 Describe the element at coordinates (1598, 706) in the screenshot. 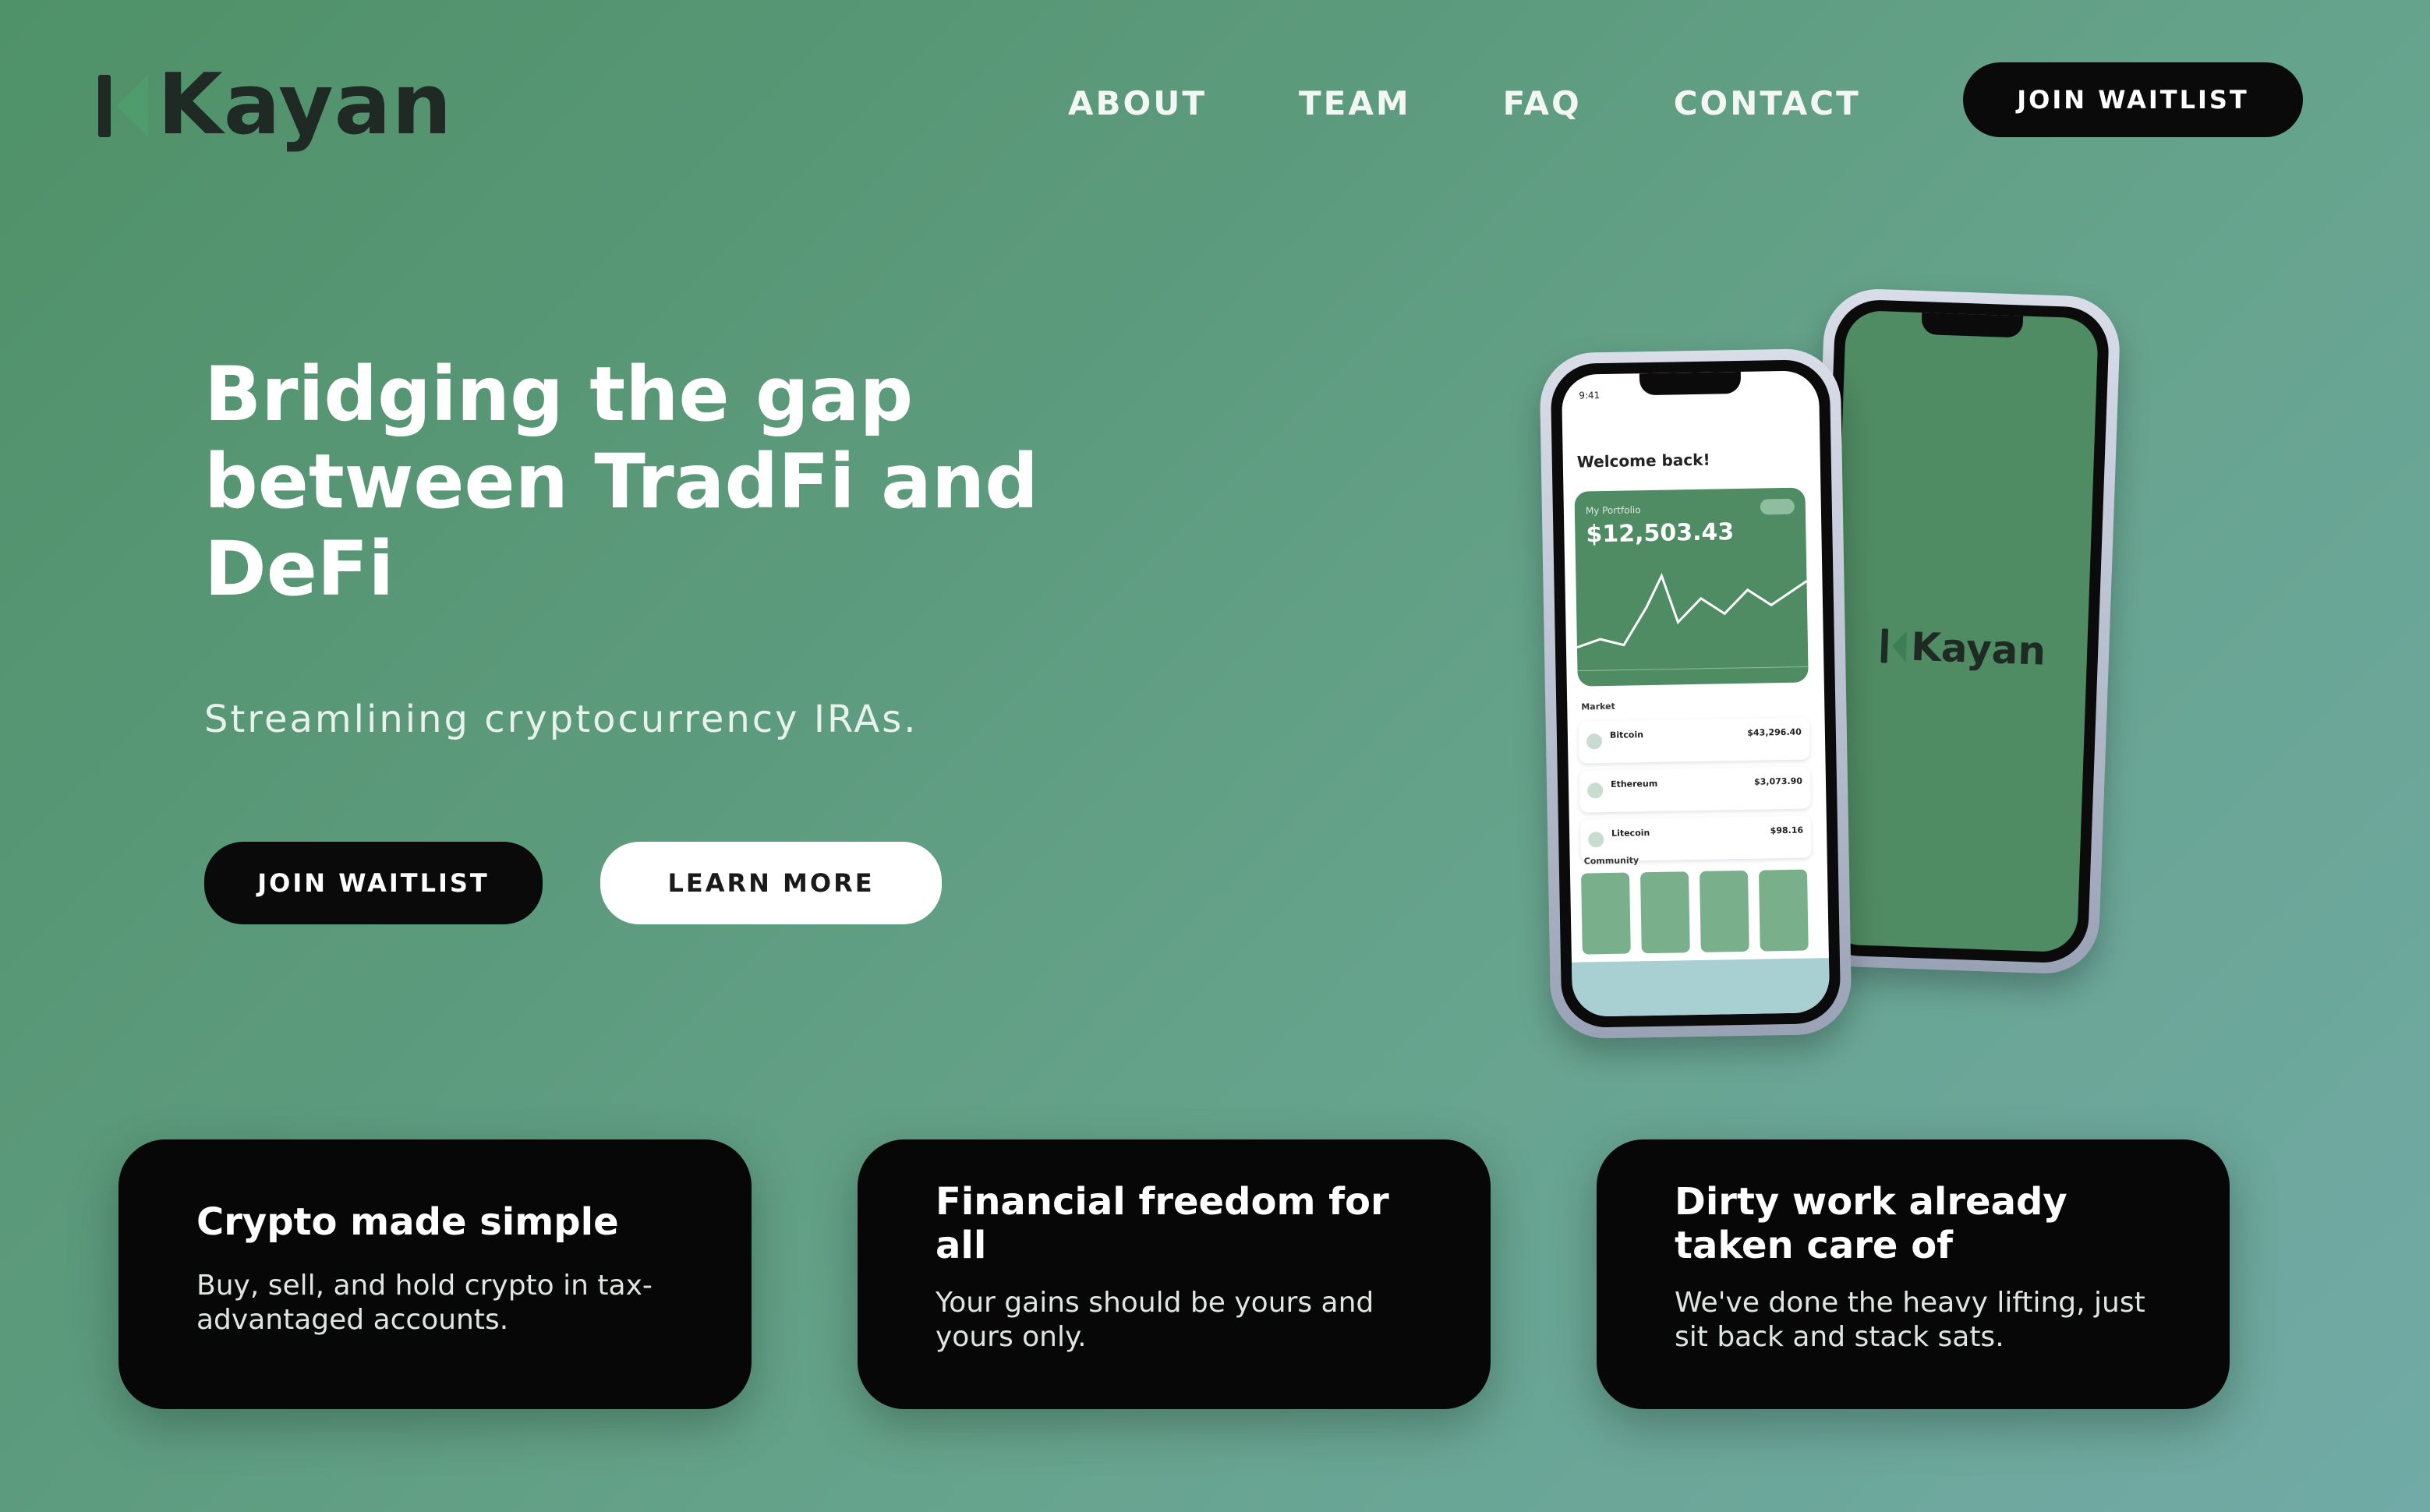

I see `market-section-label: Market` at that location.